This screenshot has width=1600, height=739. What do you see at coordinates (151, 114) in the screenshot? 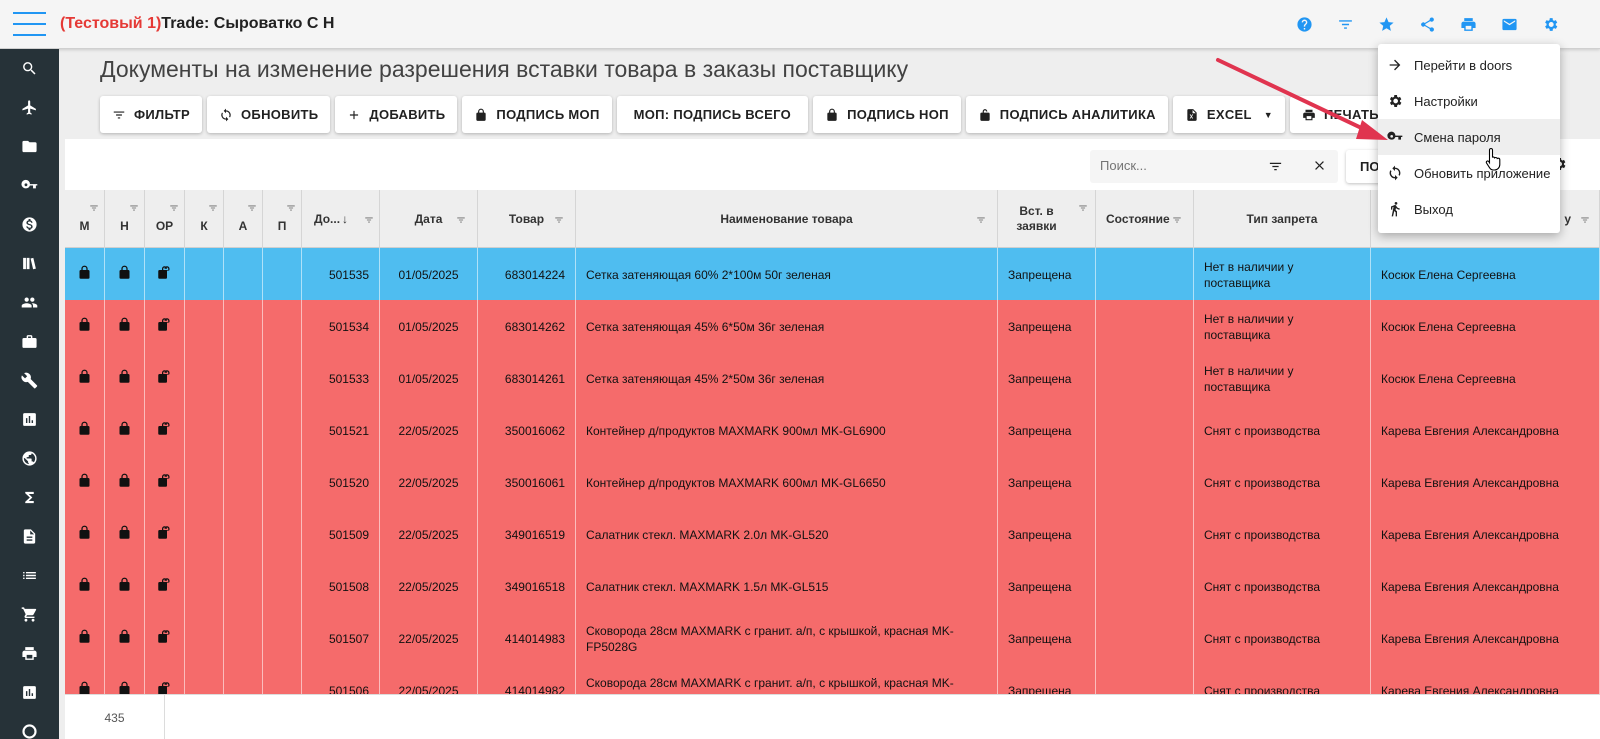
I see `filter-button: ФИЛЬТР` at bounding box center [151, 114].